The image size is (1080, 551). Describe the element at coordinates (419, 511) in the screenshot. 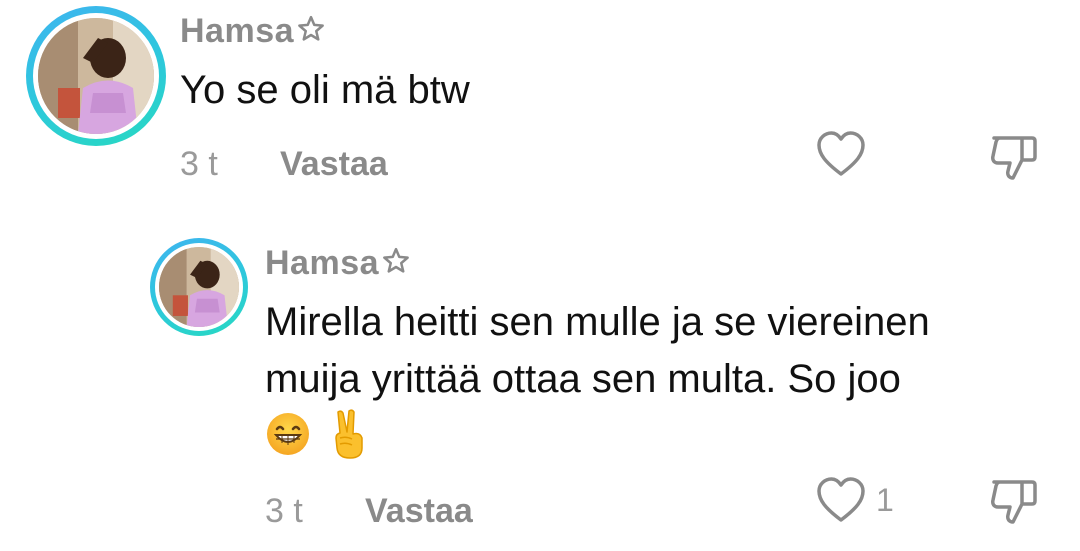

I see `reply-button: Vastaa` at that location.